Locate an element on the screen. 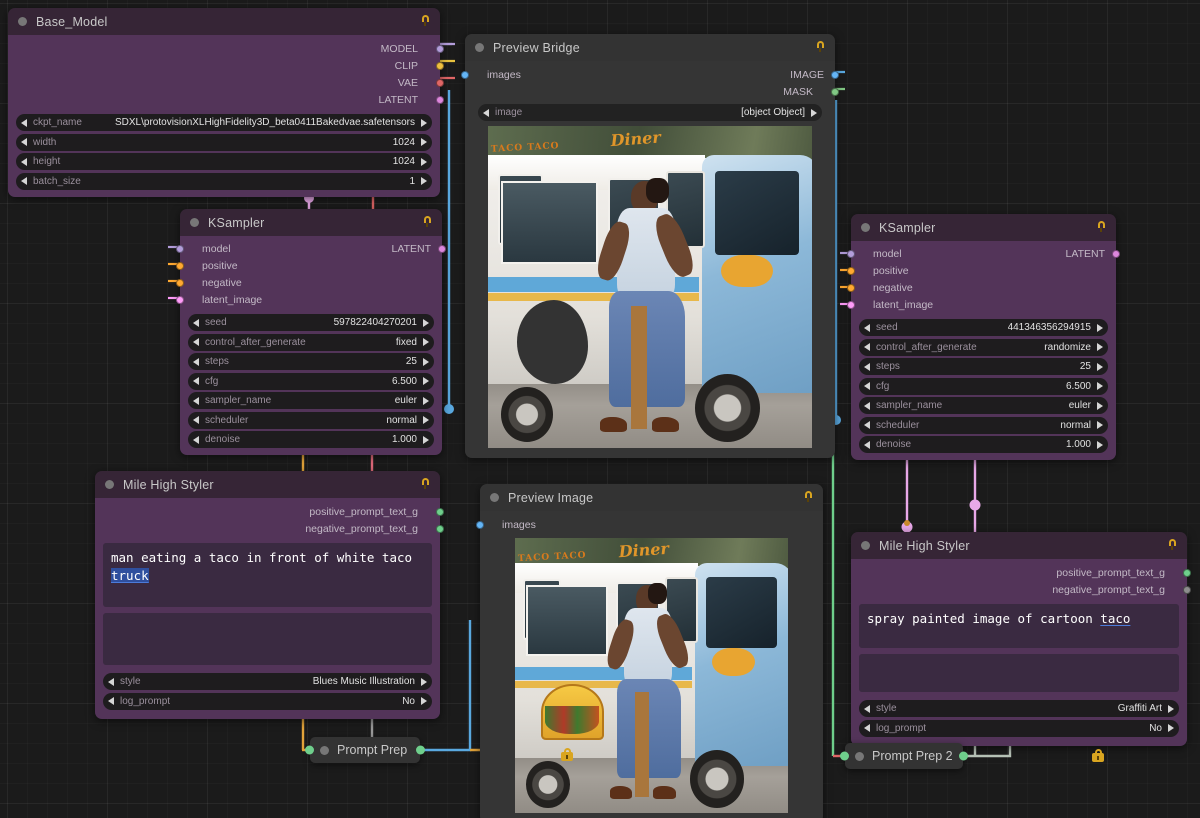  node-header: Mile High Styler is located at coordinates (267, 484).